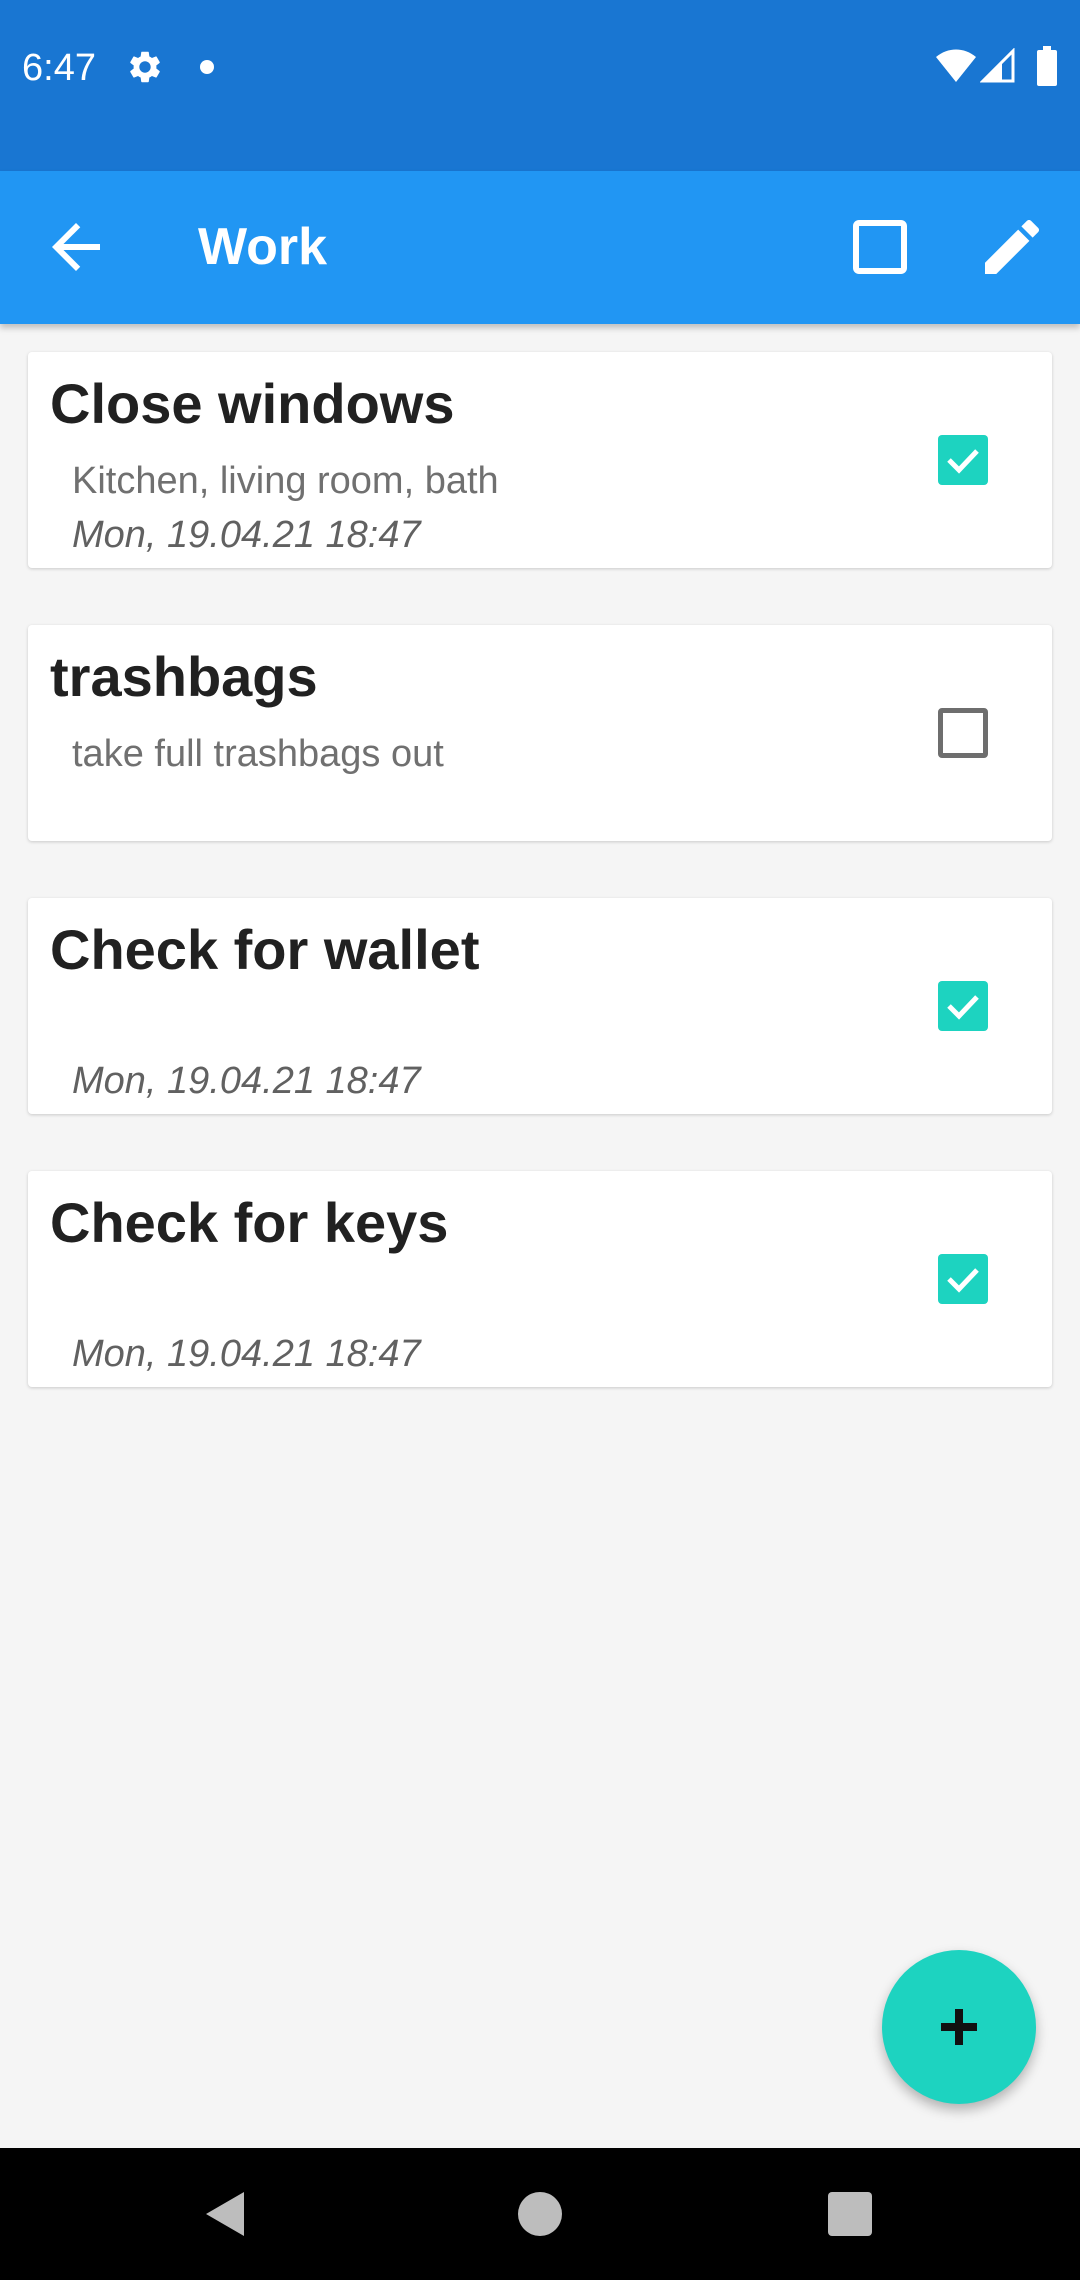 This screenshot has width=1080, height=2280. I want to click on nav-back-icon, so click(228, 2214).